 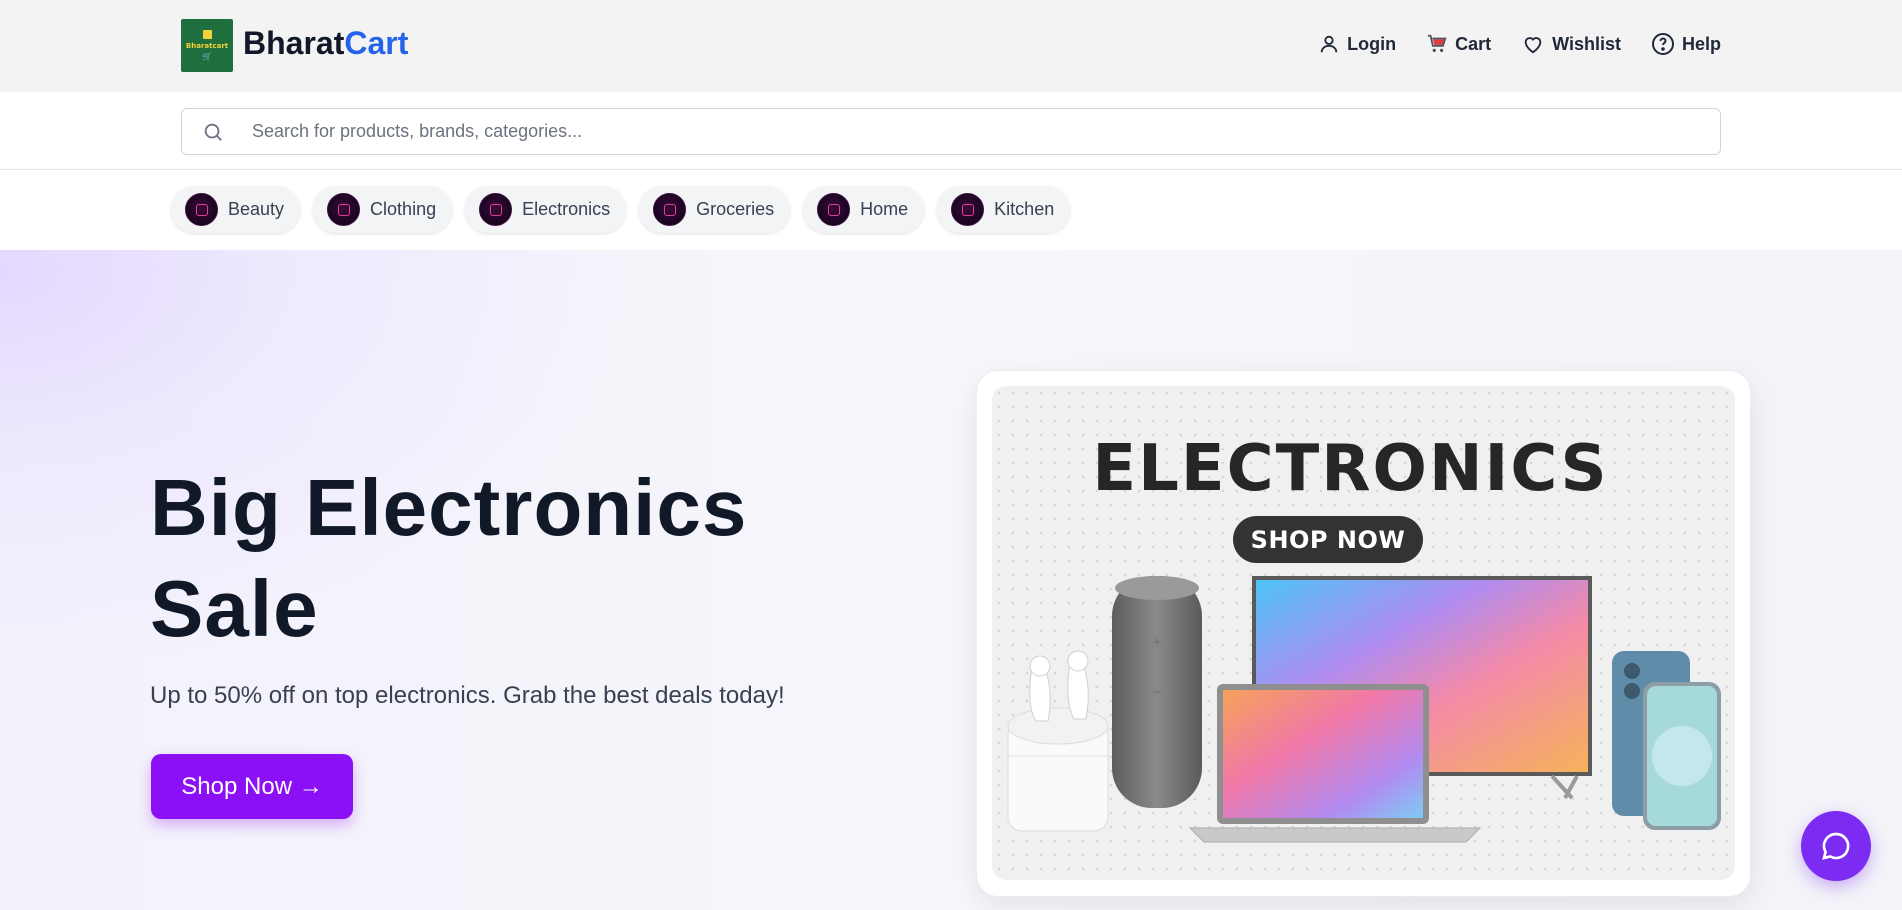 I want to click on brand-name: BharatCart, so click(x=325, y=43).